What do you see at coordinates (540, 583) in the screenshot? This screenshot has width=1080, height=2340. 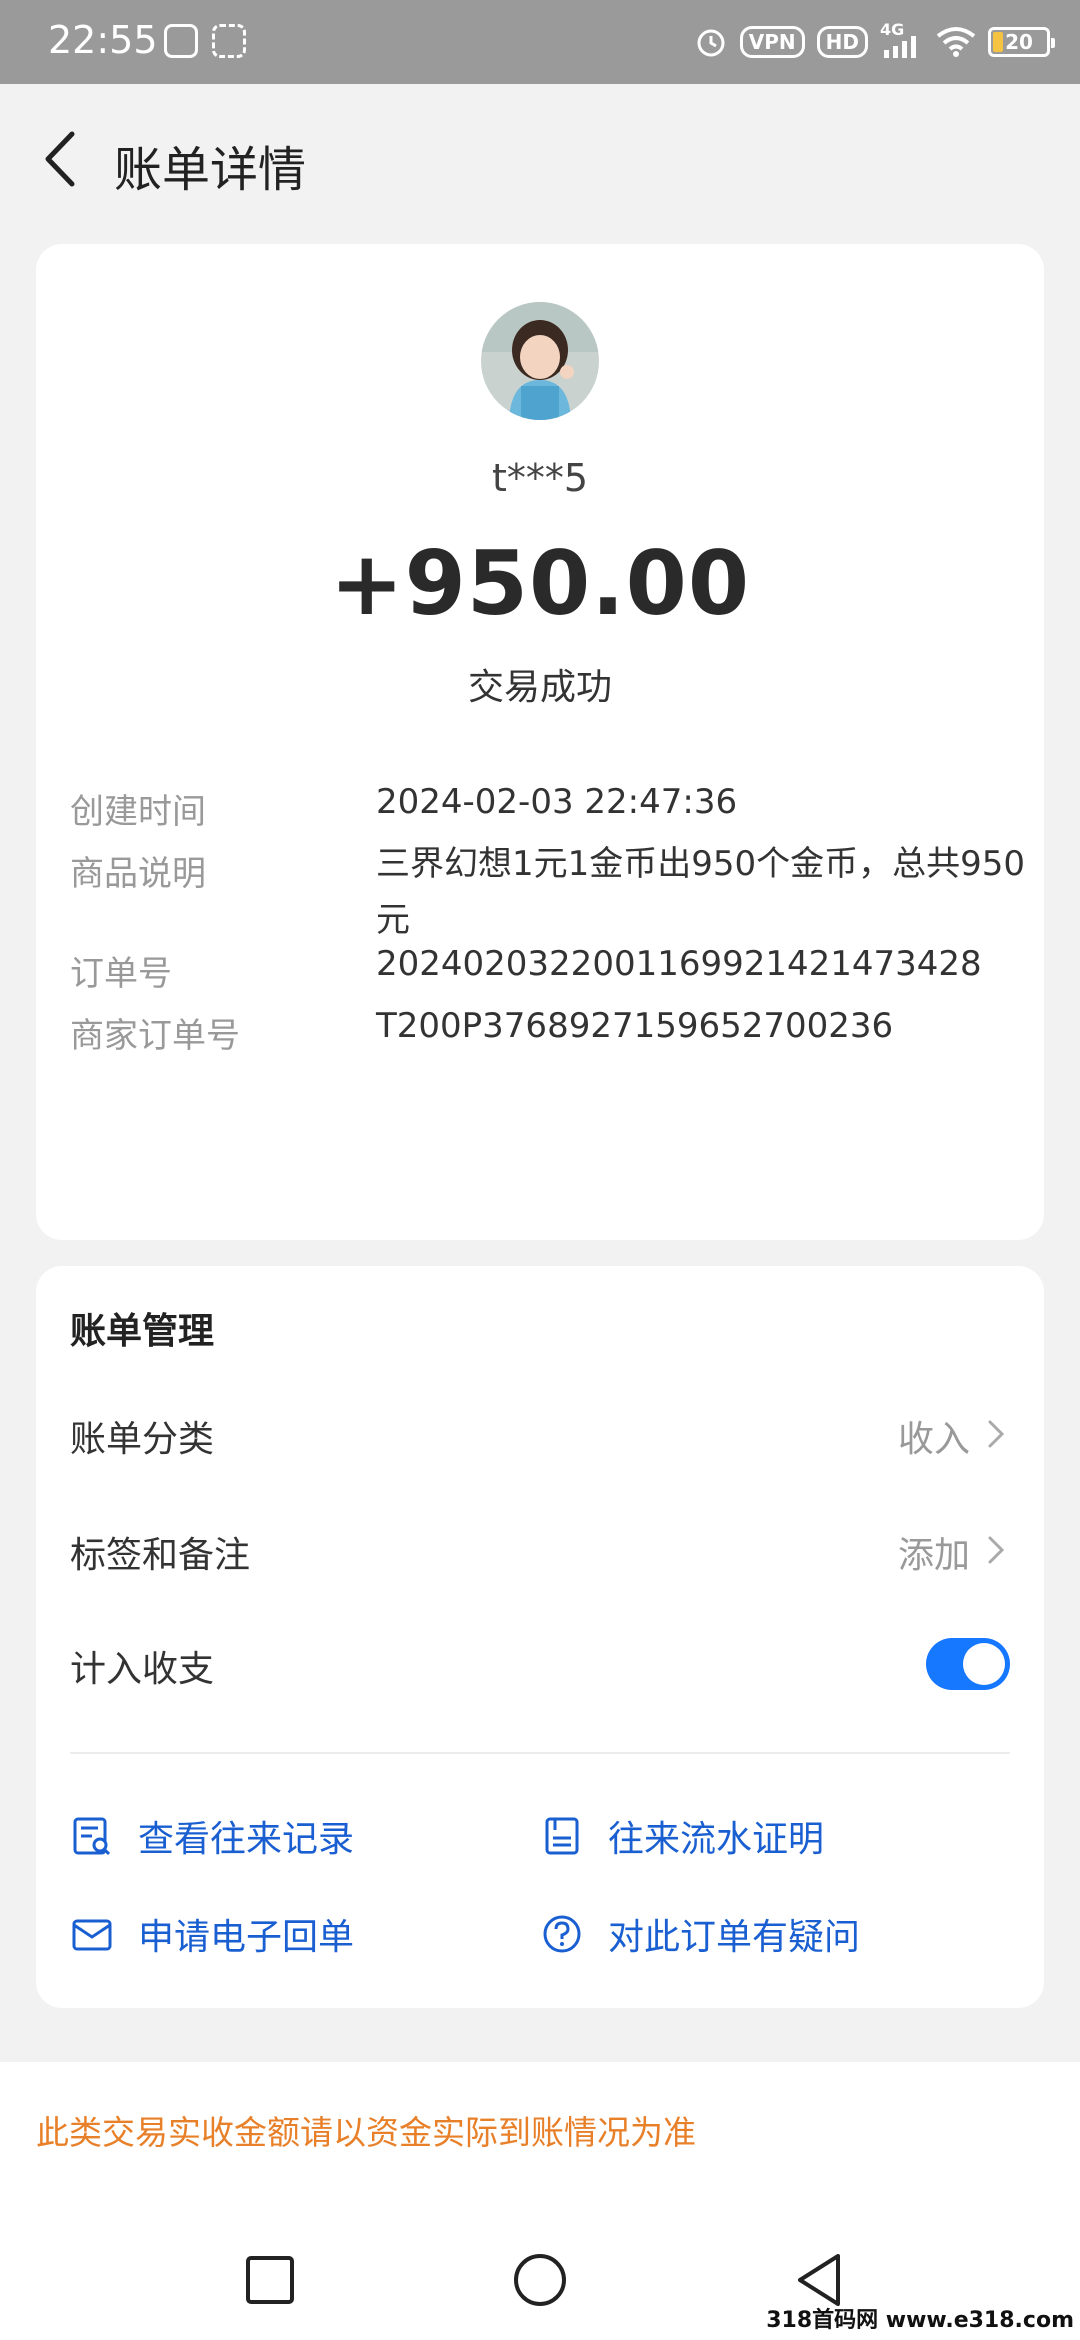 I see `transaction-amount: +950.00` at bounding box center [540, 583].